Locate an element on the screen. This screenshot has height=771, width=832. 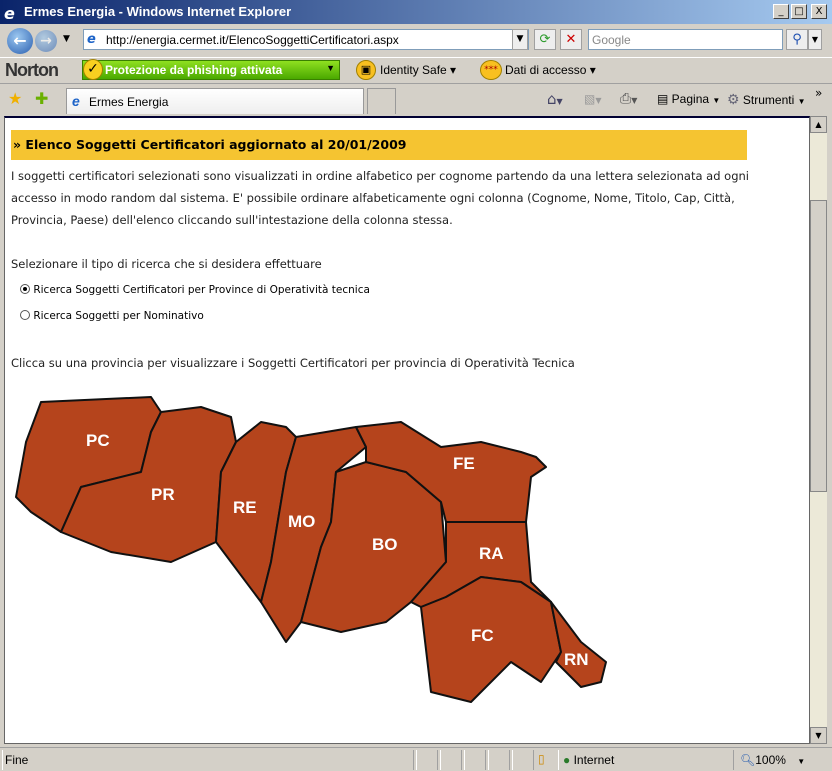
checkmark-icon: ✓ is located at coordinates (93, 69).